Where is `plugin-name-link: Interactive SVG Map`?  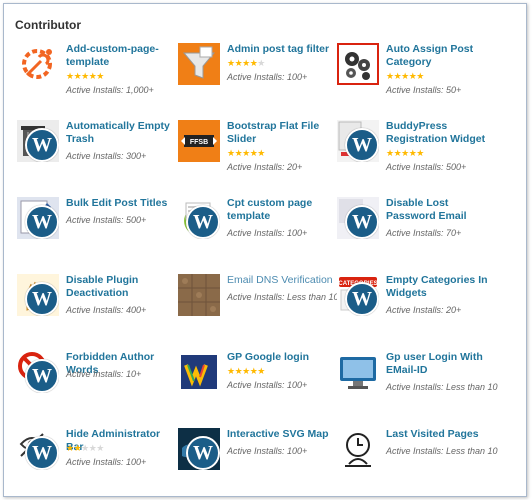 plugin-name-link: Interactive SVG Map is located at coordinates (283, 434).